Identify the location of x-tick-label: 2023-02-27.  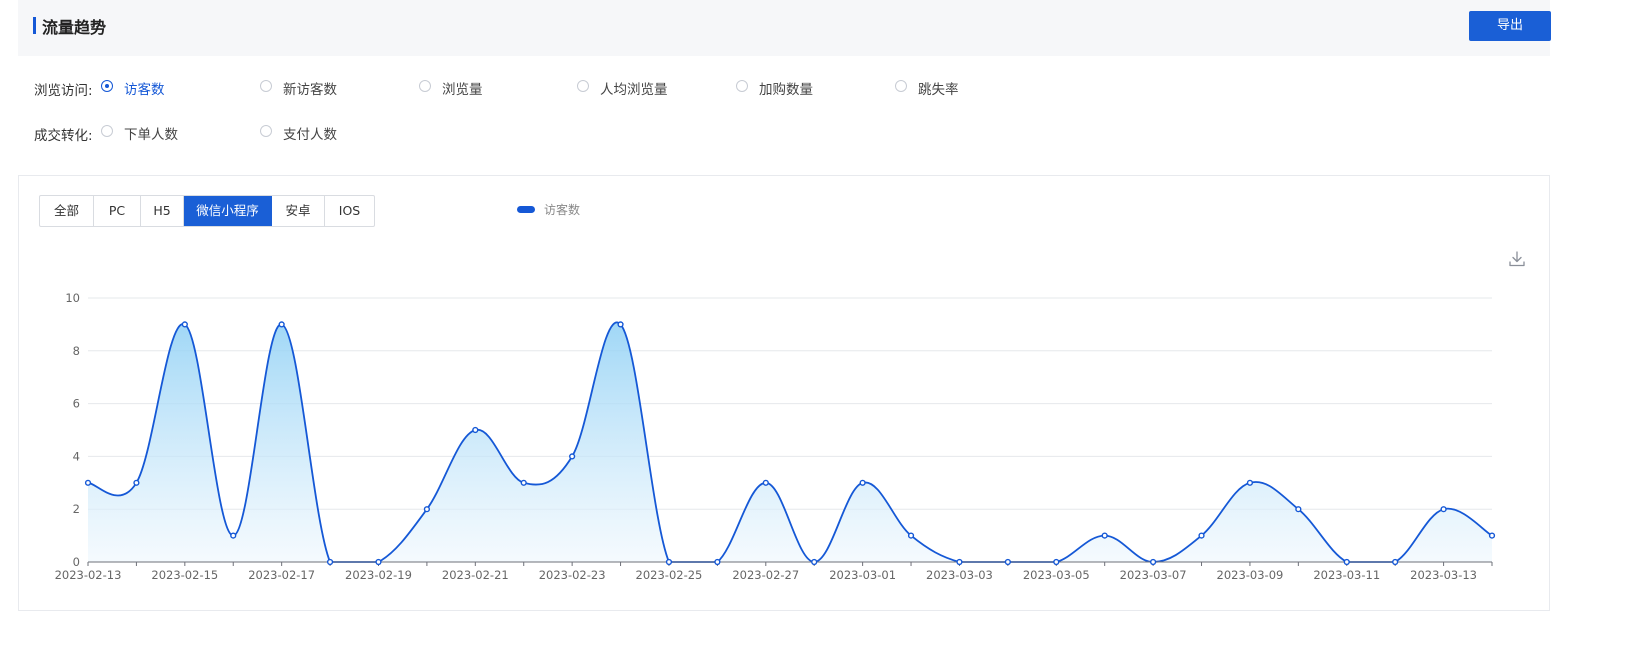
(765, 575).